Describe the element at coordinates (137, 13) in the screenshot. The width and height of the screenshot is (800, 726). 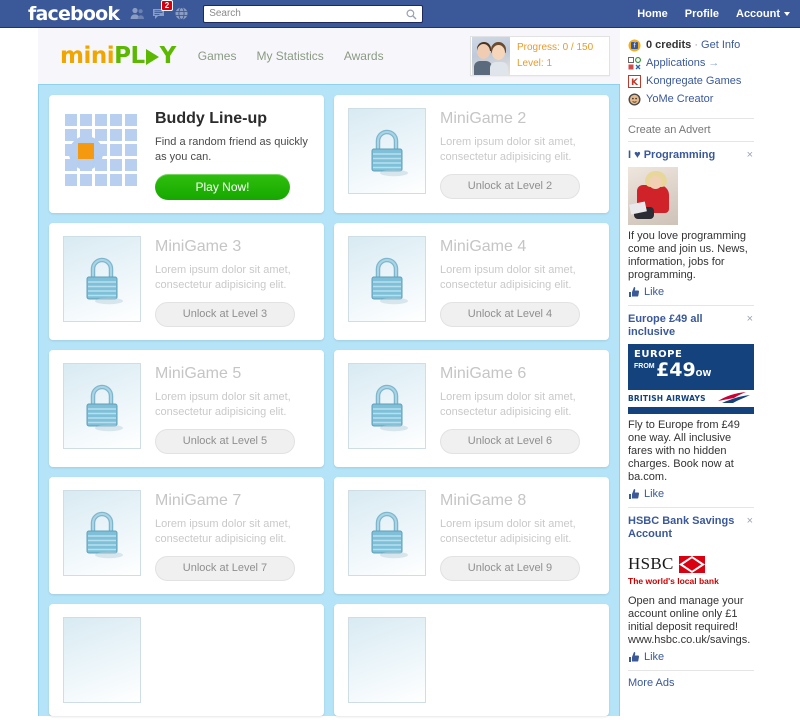
I see `friend-requests-icon` at that location.